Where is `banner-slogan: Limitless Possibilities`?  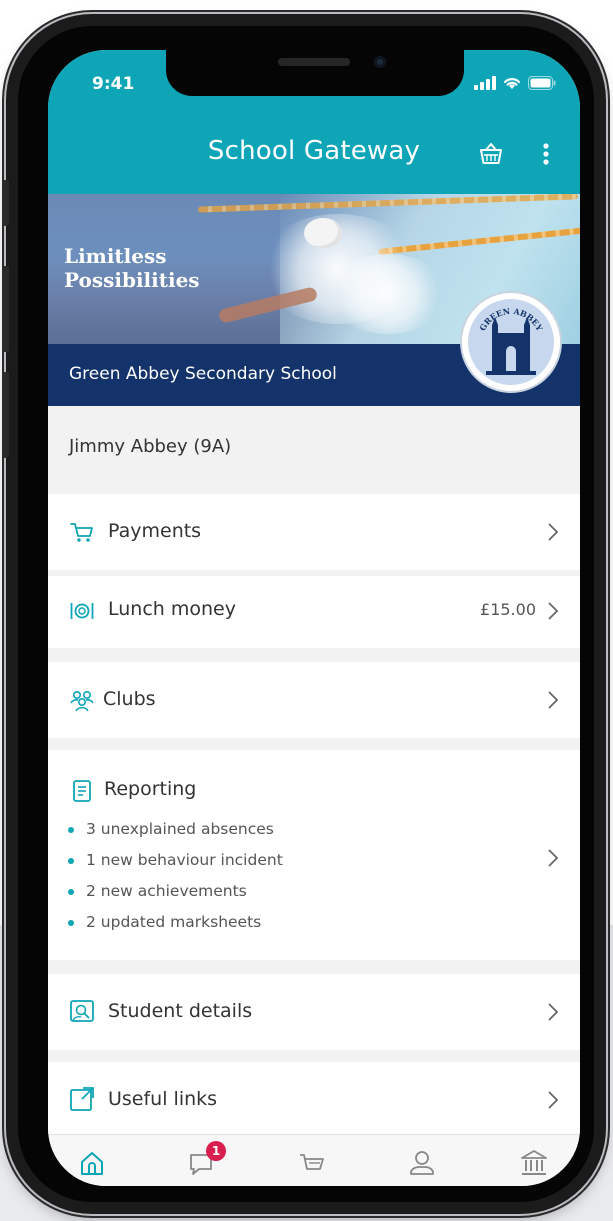
banner-slogan: Limitless Possibilities is located at coordinates (132, 268).